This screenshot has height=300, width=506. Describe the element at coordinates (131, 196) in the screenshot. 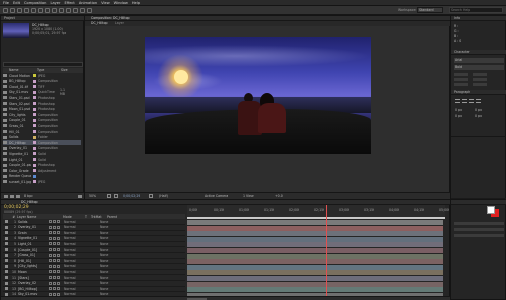

I see `comp-timecode: 0;00;02;29` at that location.